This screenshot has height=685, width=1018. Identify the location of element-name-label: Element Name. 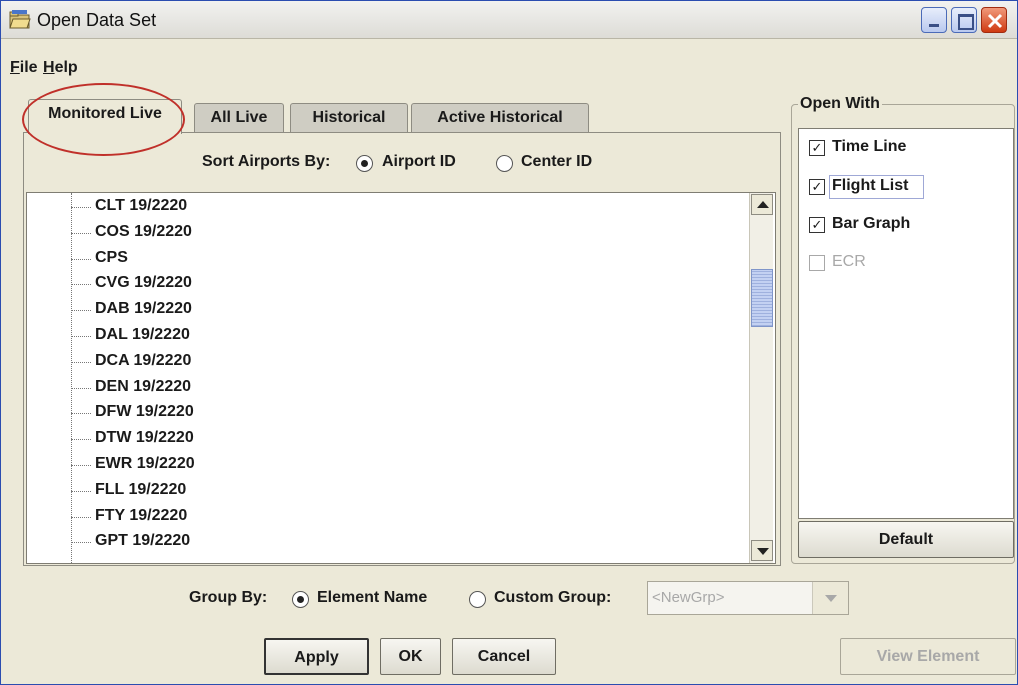
(372, 598).